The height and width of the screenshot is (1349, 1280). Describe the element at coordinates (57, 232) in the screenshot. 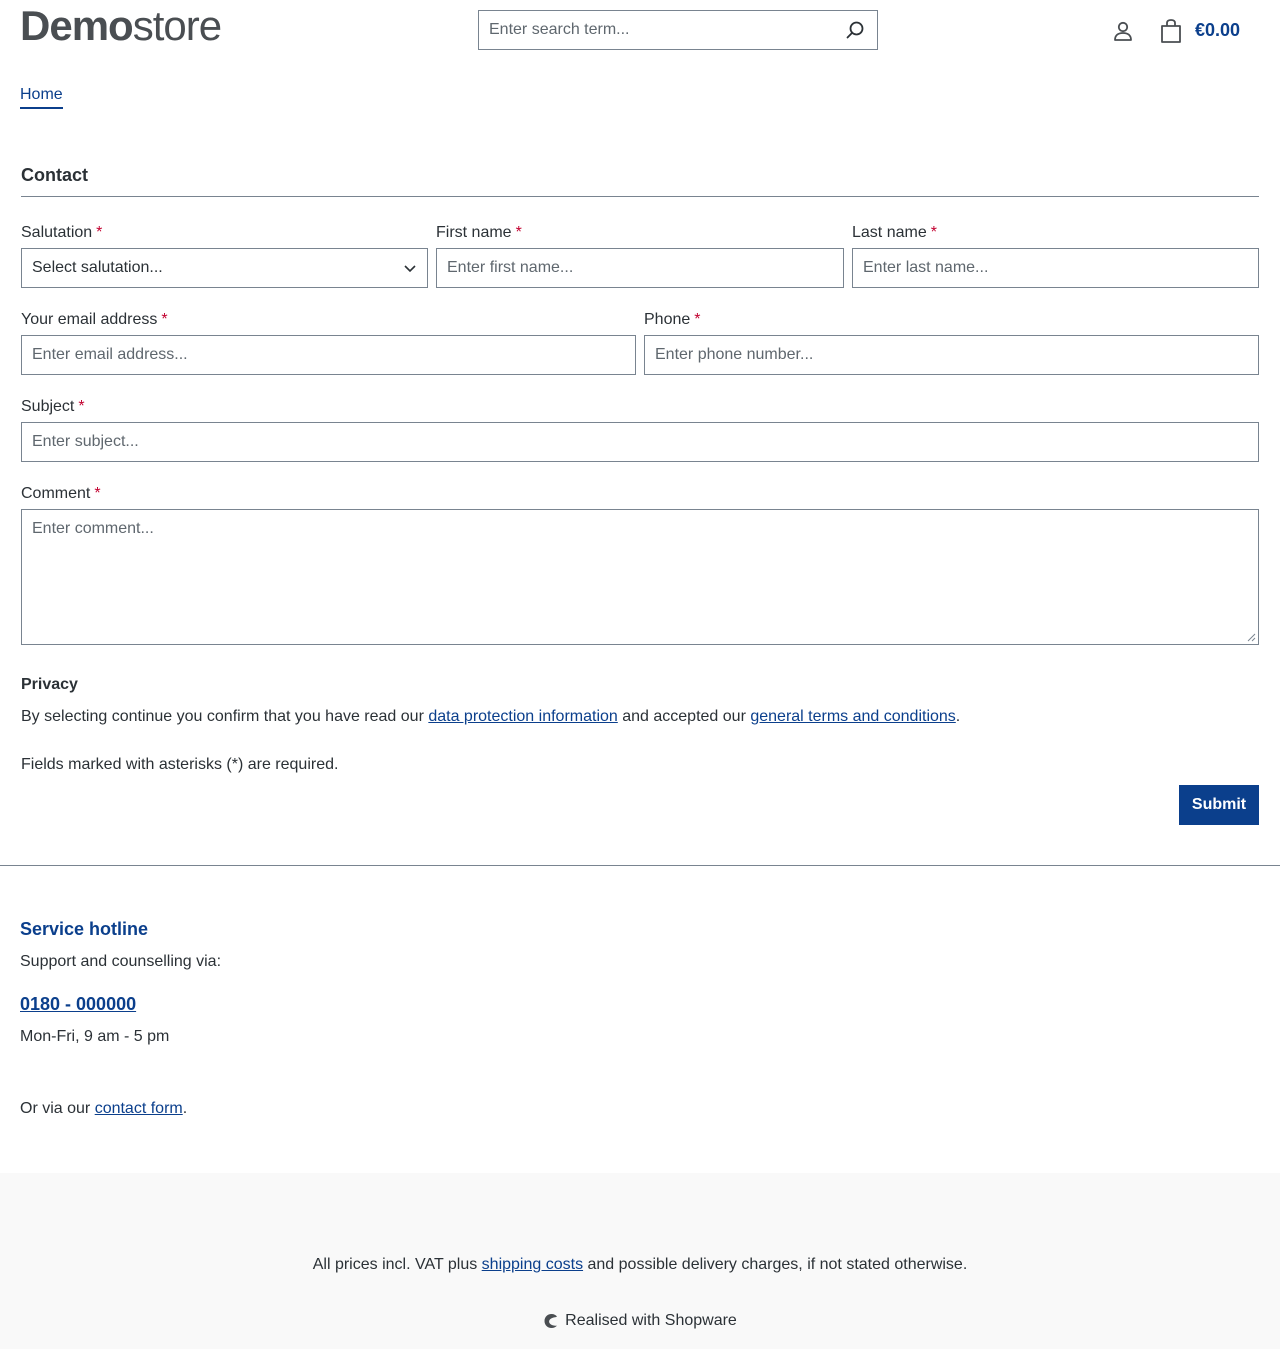

I see `salutation-label-text: Salutation` at that location.